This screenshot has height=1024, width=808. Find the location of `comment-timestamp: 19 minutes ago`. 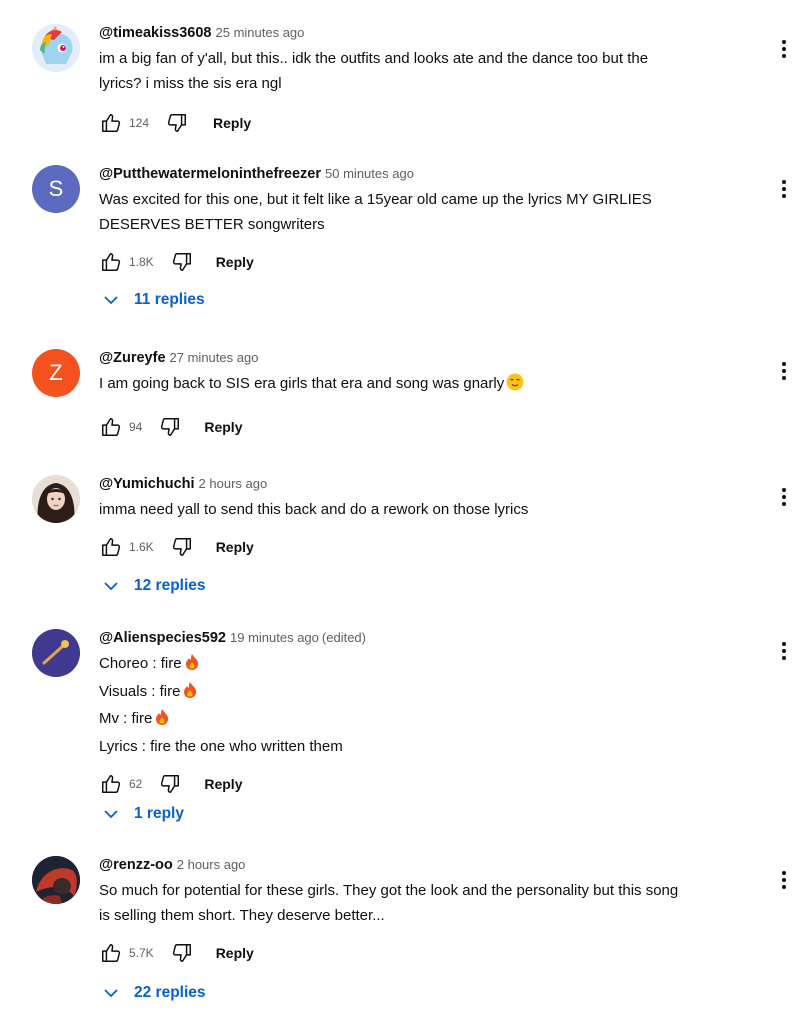

comment-timestamp: 19 minutes ago is located at coordinates (274, 637).